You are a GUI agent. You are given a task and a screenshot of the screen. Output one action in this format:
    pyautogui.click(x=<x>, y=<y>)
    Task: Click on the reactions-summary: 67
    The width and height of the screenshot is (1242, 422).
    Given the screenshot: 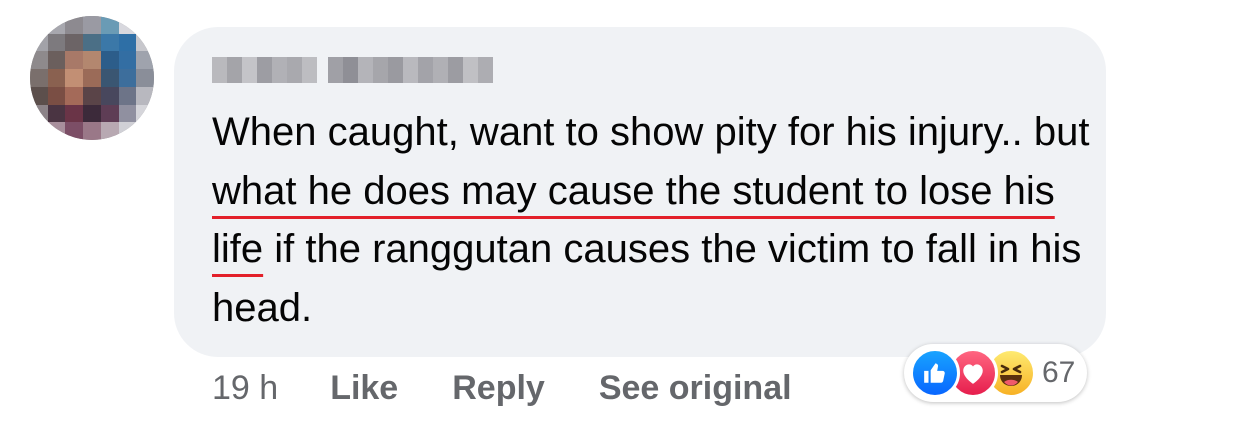 What is the action you would take?
    pyautogui.click(x=996, y=373)
    